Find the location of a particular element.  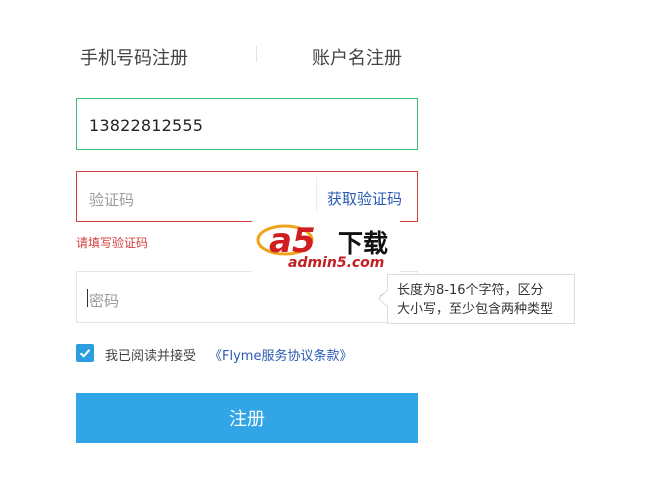

watermark-url: admin5.com is located at coordinates (336, 263).